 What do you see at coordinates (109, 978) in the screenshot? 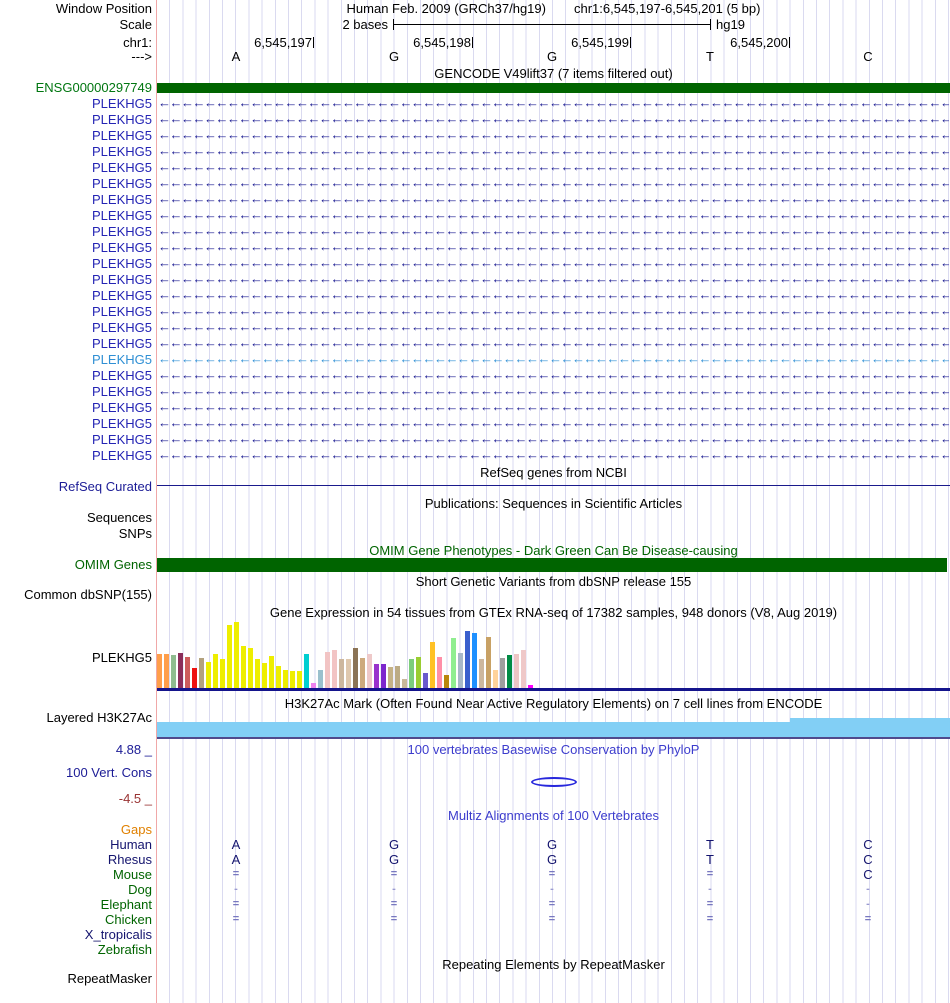
I see `repeatmasker-label: RepeatMasker` at bounding box center [109, 978].